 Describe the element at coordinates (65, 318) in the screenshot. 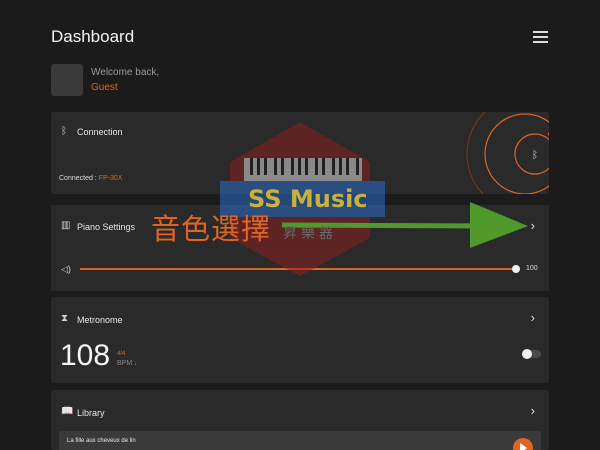

I see `metronome-icon: ⧗` at that location.